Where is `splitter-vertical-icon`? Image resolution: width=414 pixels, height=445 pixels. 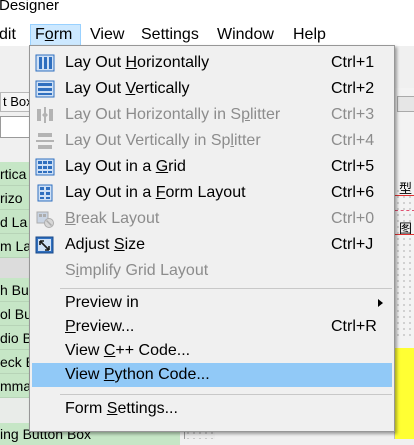
splitter-vertical-icon is located at coordinates (45, 141).